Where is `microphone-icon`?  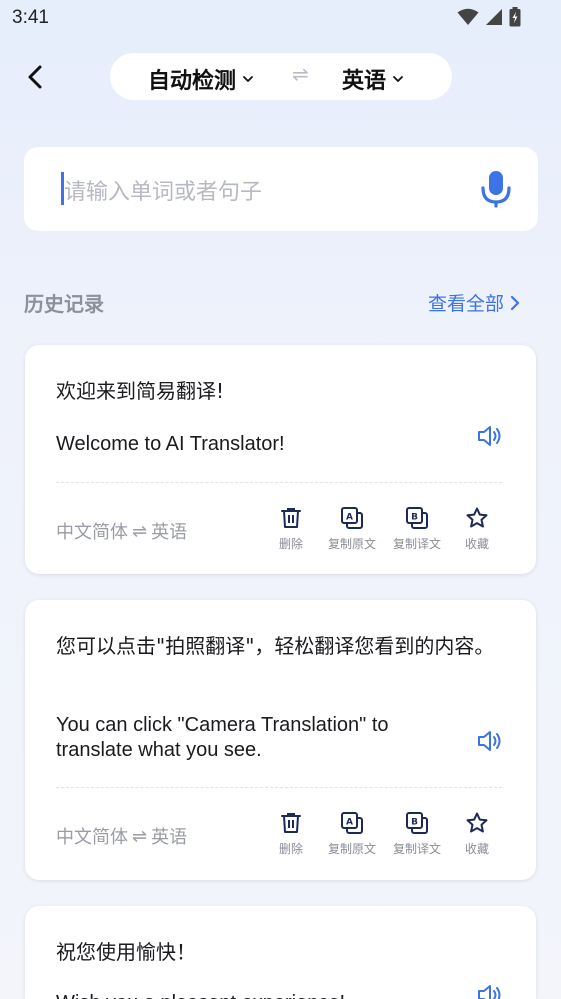 microphone-icon is located at coordinates (496, 189).